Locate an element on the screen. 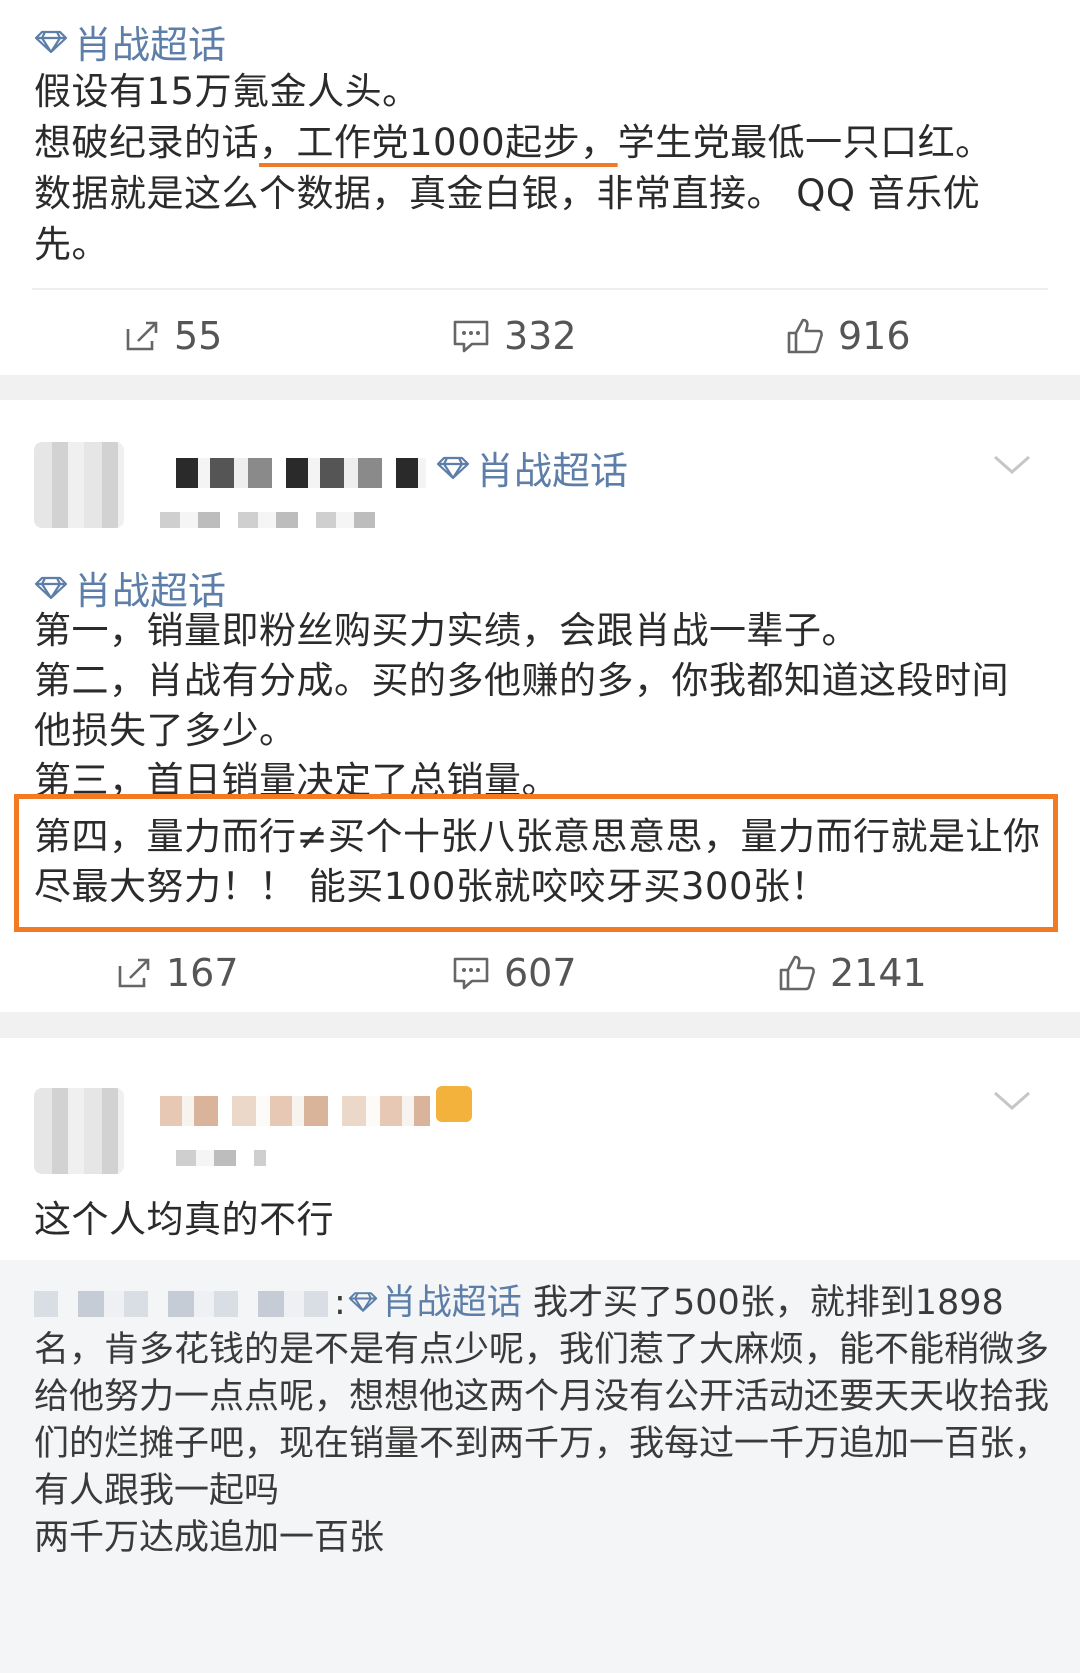 The height and width of the screenshot is (1673, 1080). like-count: 2141 is located at coordinates (878, 973).